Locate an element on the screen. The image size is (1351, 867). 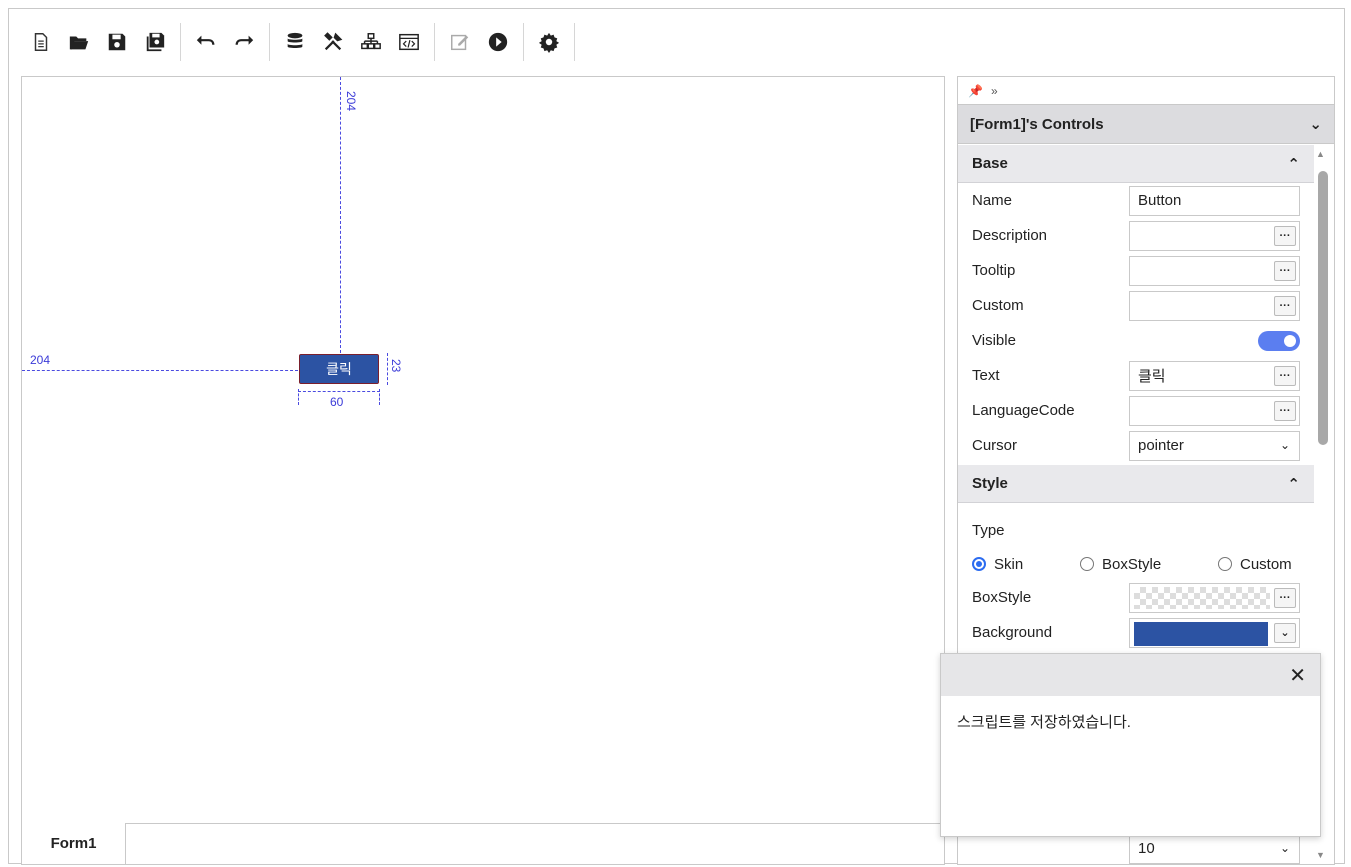
scroll-thumb is located at coordinates (1323, 308).